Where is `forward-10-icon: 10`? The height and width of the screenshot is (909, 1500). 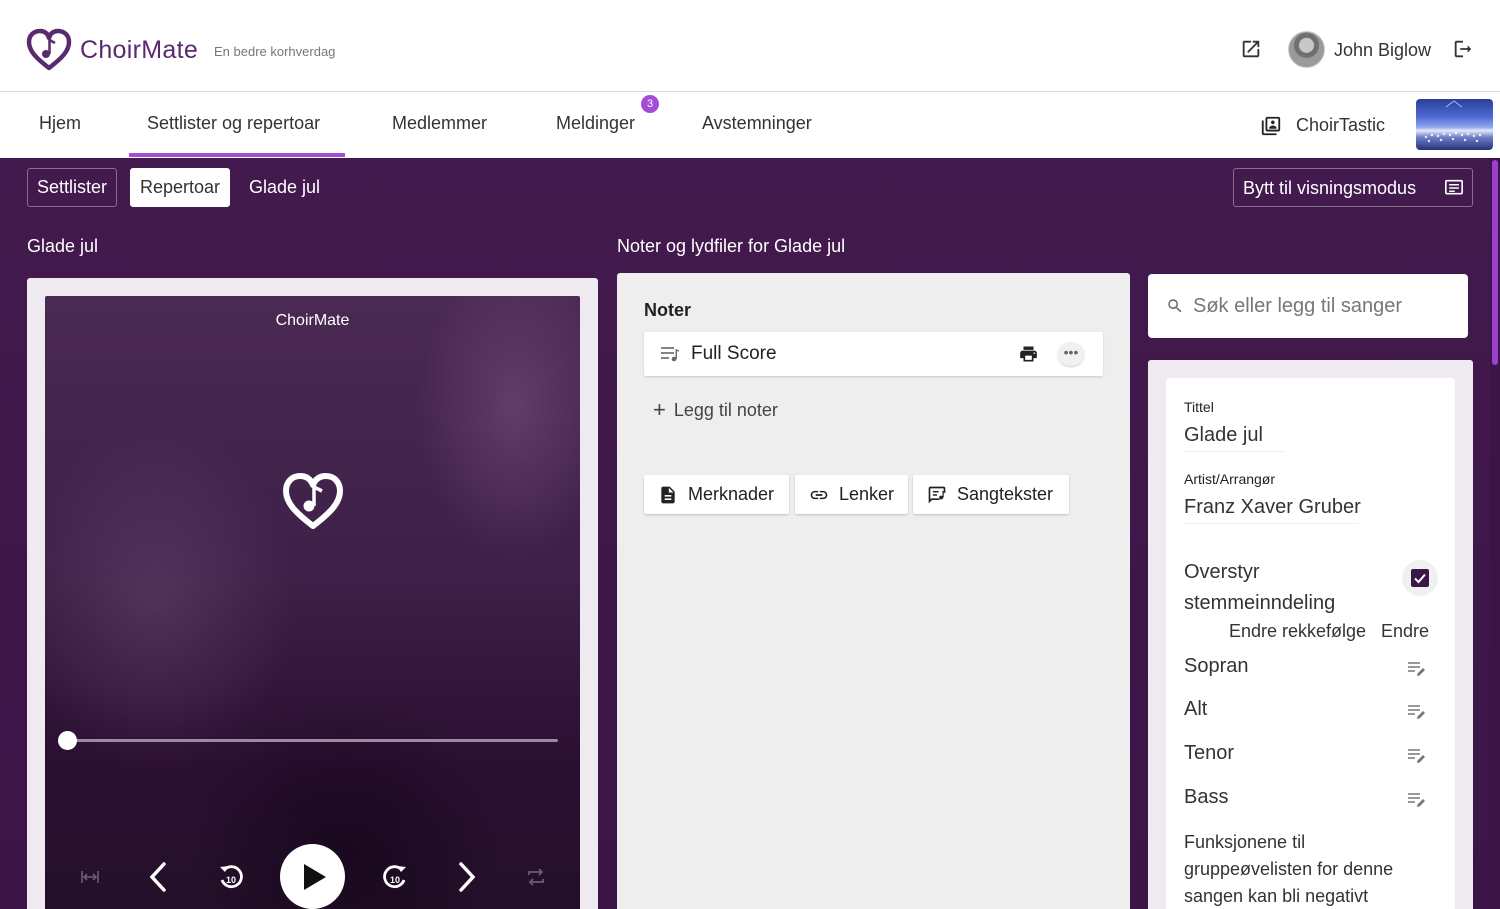 forward-10-icon: 10 is located at coordinates (395, 877).